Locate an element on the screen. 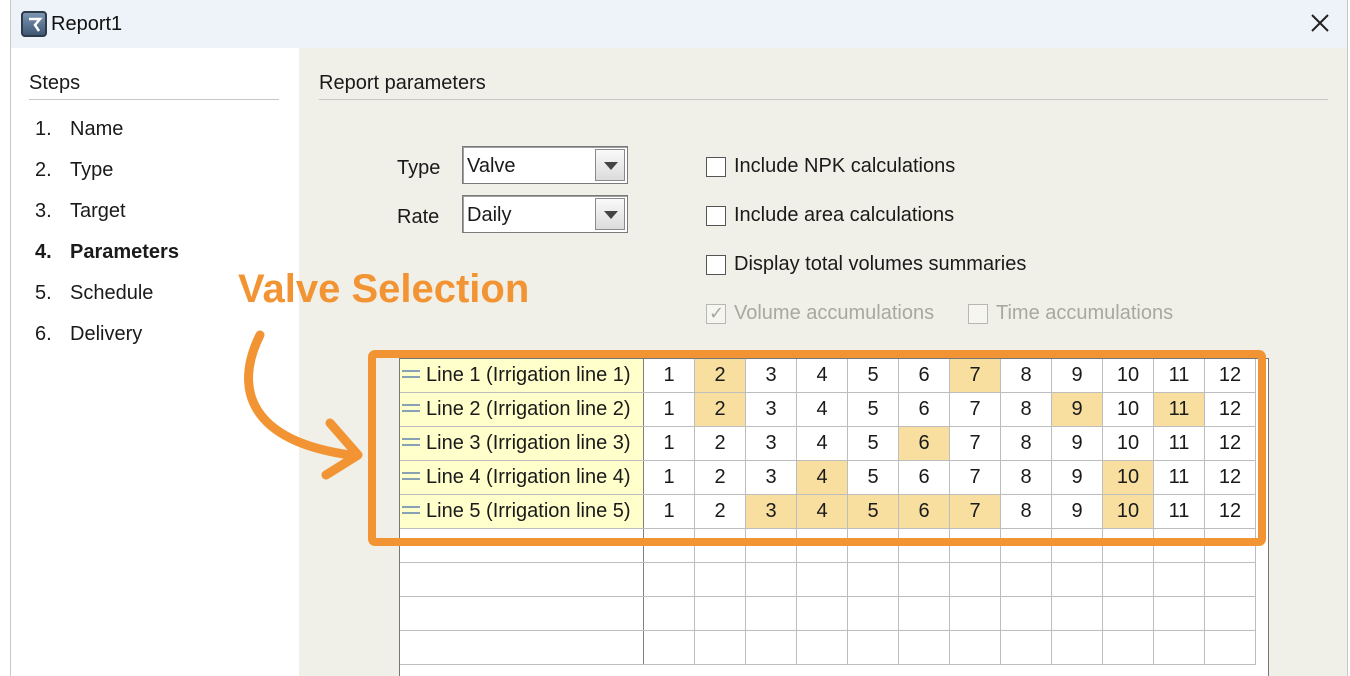 The height and width of the screenshot is (676, 1350). step-item-1: 1. Name is located at coordinates (79, 129).